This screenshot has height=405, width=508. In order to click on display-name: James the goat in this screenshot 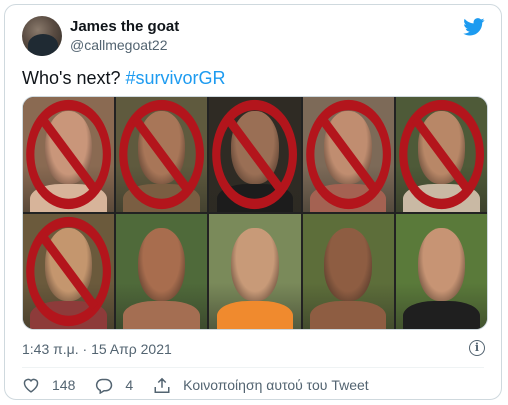, I will do `click(124, 26)`.